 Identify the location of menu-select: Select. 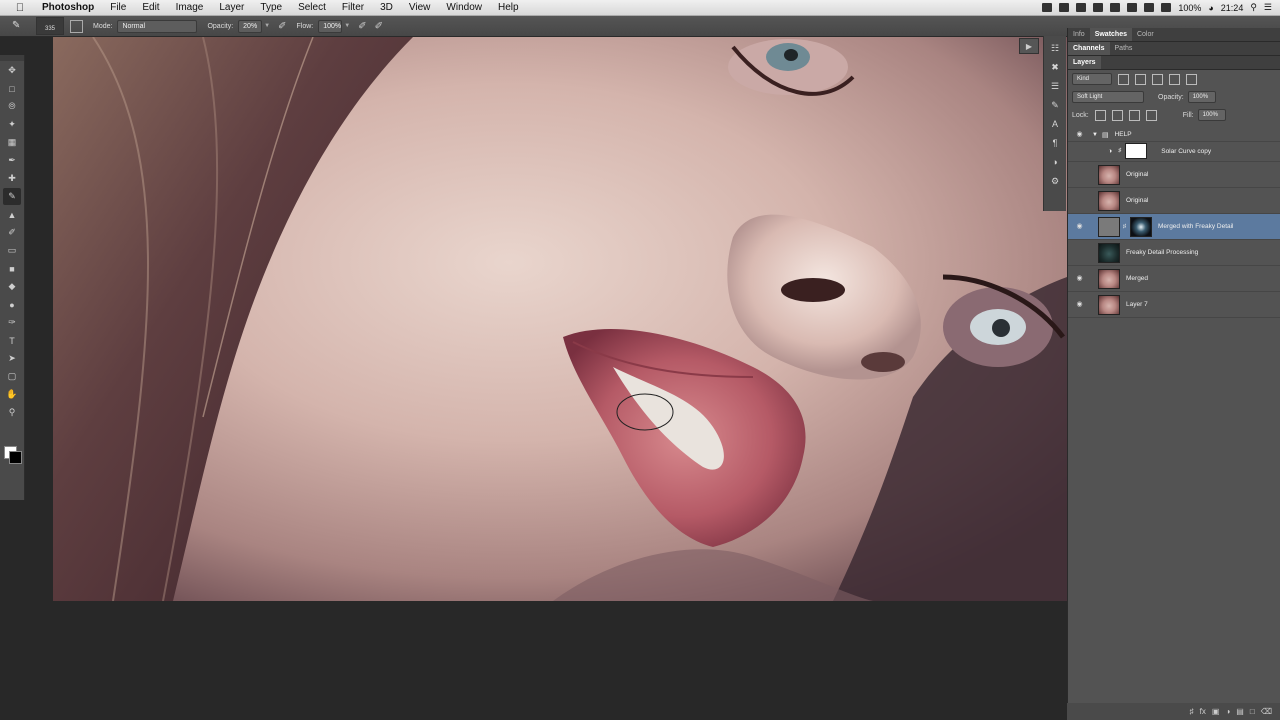
(312, 7).